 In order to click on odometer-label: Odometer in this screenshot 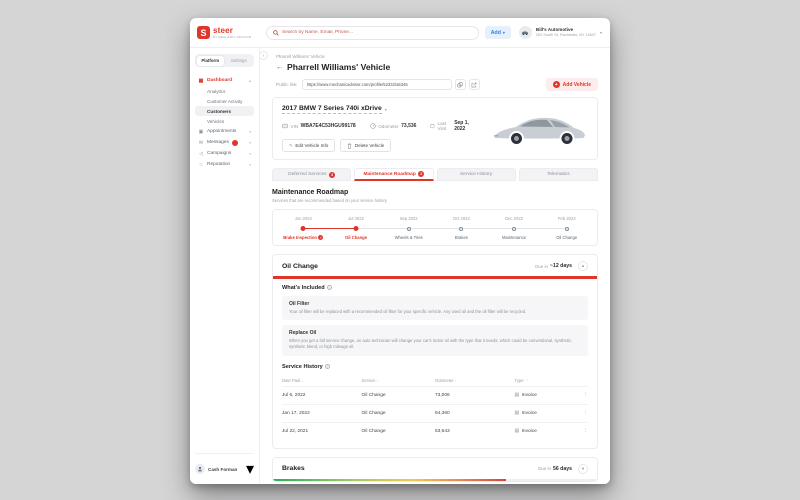, I will do `click(388, 126)`.